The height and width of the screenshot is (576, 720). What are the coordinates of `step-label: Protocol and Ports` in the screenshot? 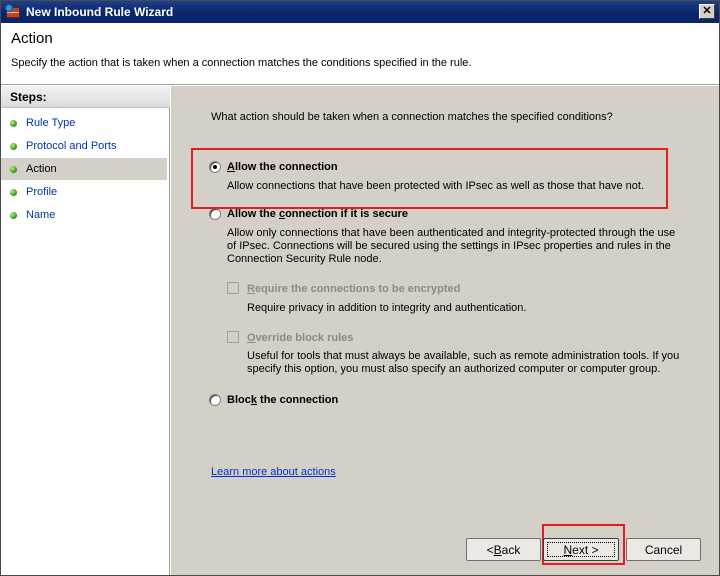 It's located at (71, 146).